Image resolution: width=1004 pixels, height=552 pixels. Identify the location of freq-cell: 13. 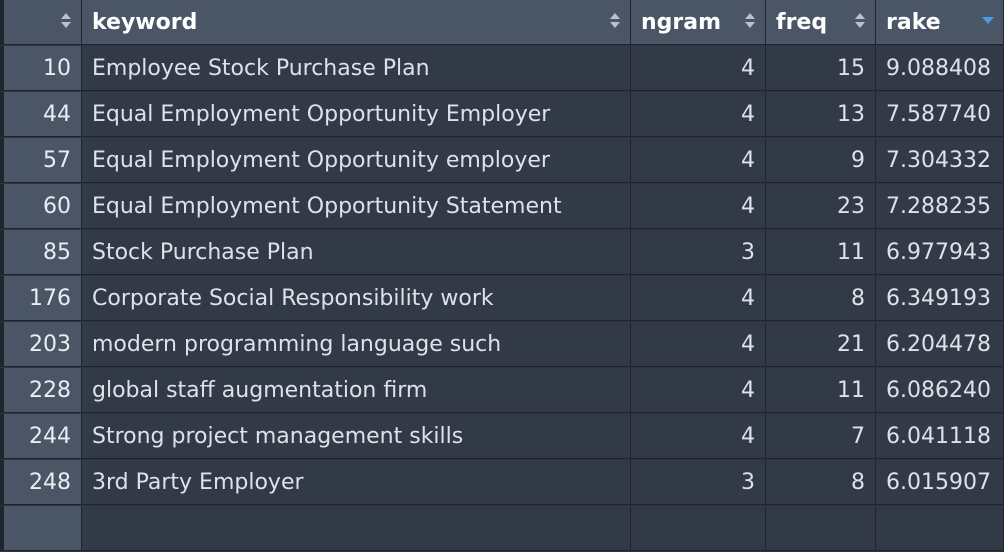
(821, 114).